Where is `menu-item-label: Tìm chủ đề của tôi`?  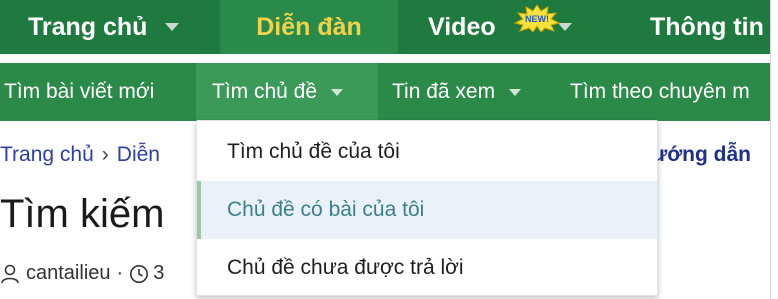
menu-item-label: Tìm chủ đề của tôi is located at coordinates (313, 151).